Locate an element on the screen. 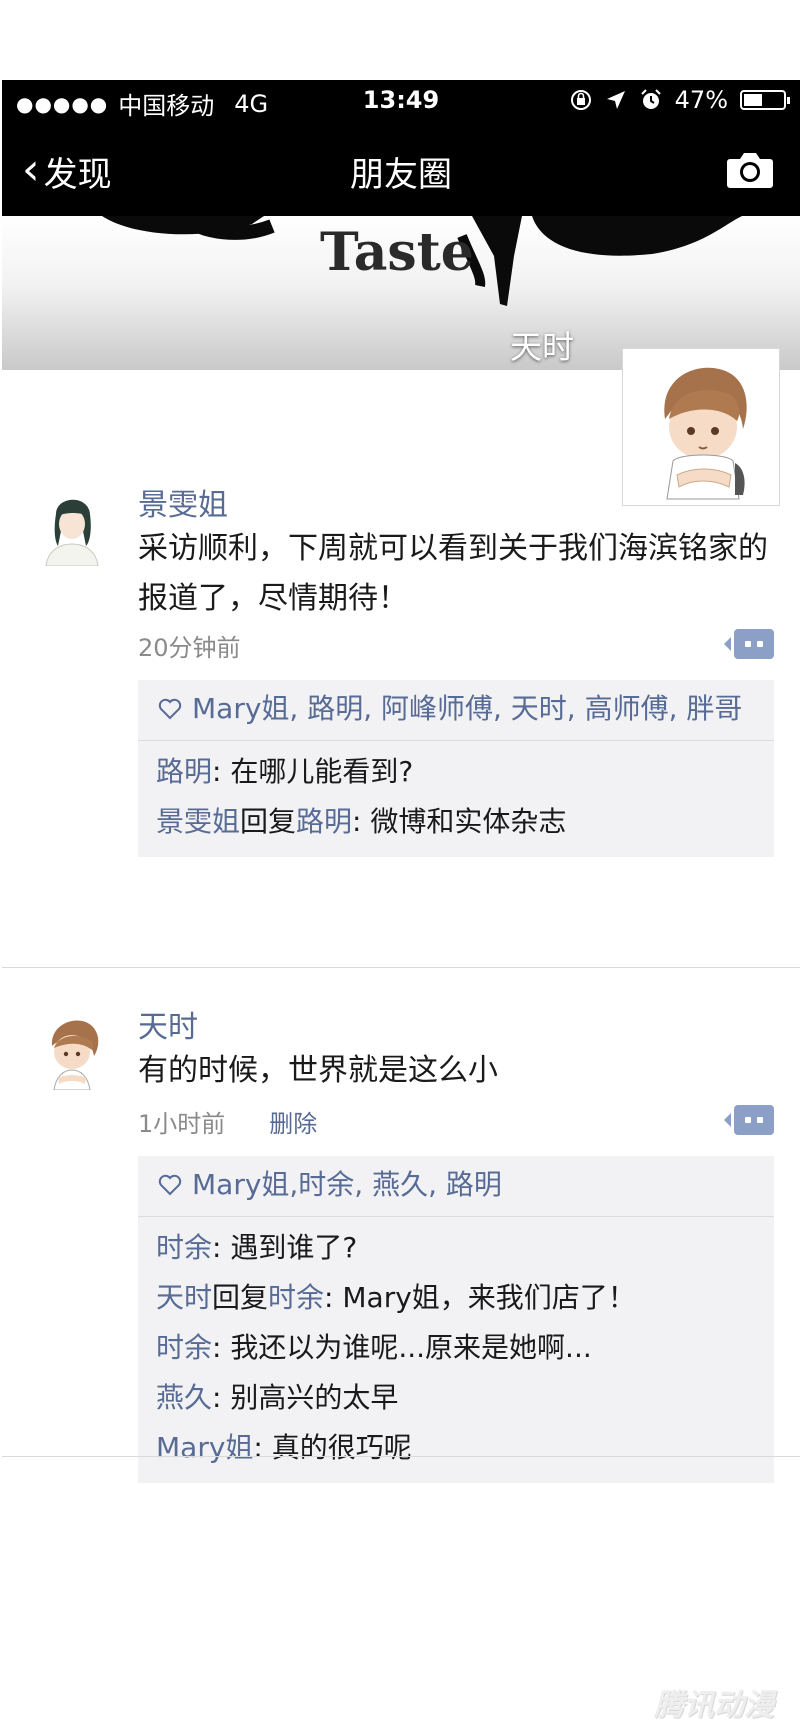 Image resolution: width=800 pixels, height=1724 pixels. comment-author: Mary姐 is located at coordinates (204, 1447).